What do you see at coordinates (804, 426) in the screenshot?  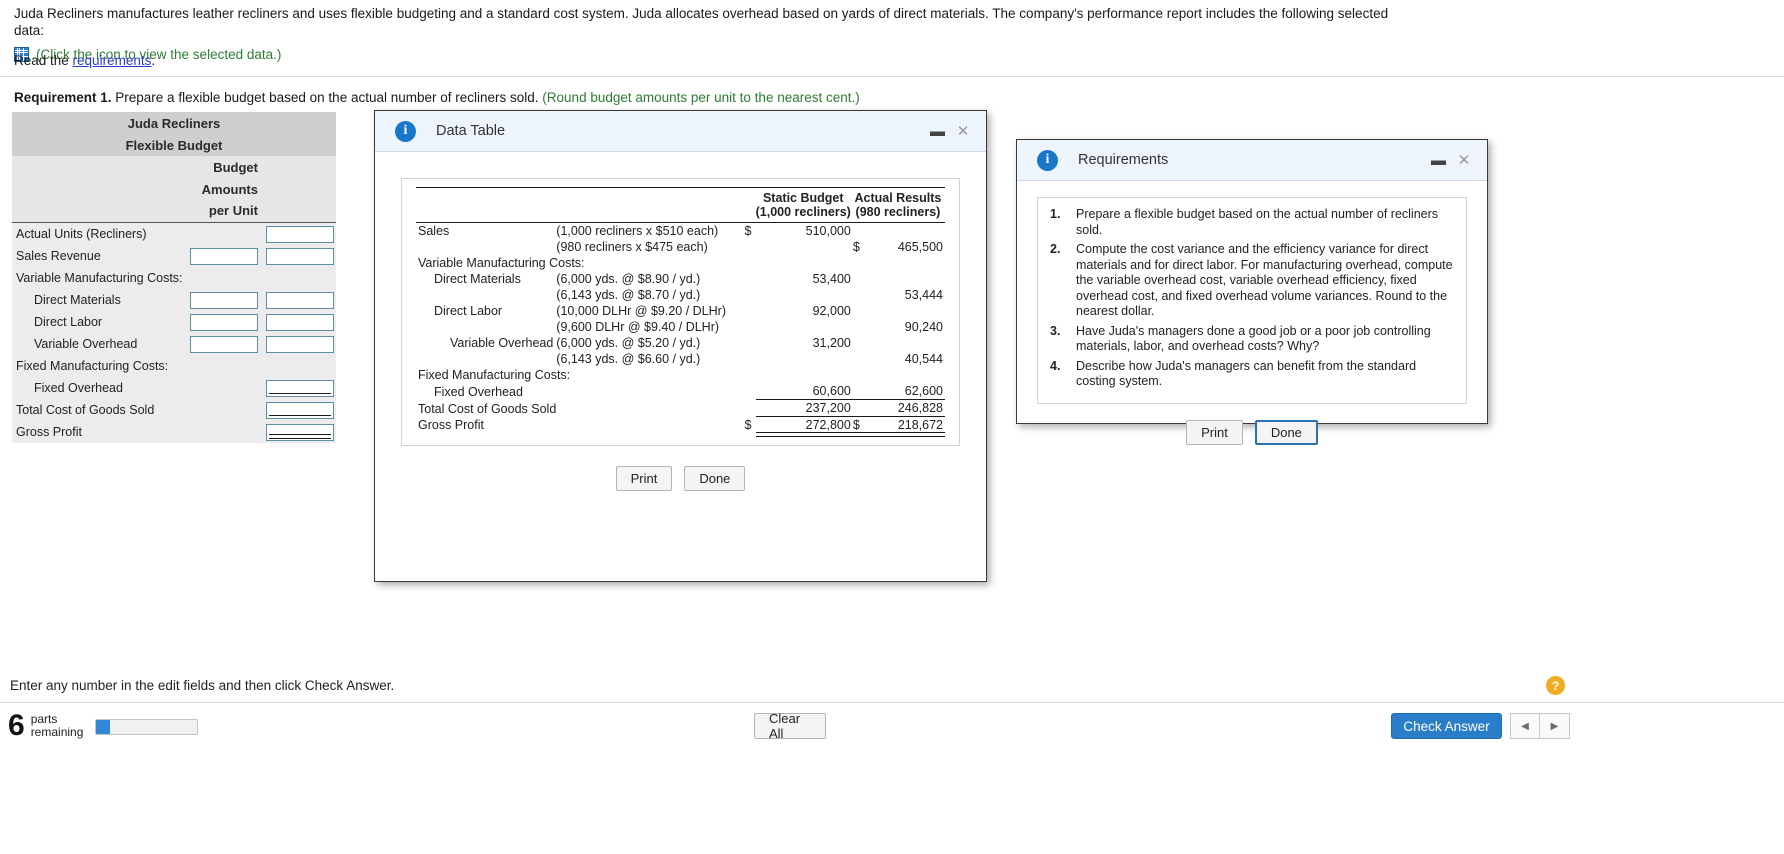 I see `row-value-1: 272,800` at bounding box center [804, 426].